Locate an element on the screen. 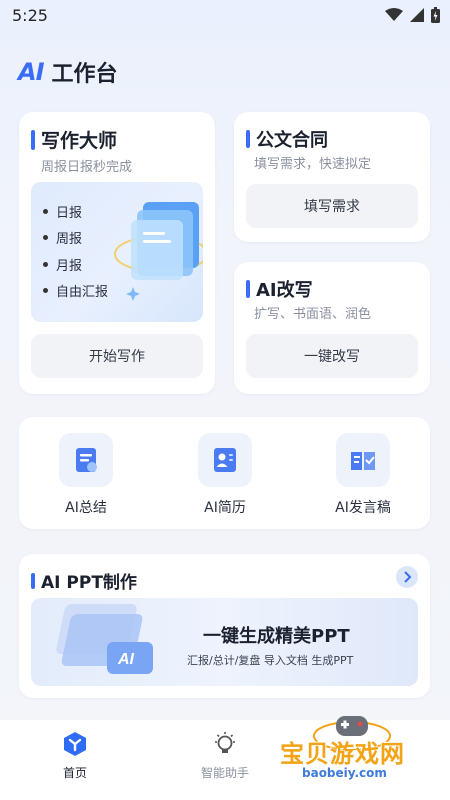 The image size is (450, 800). docs-title: 公文合同 is located at coordinates (287, 139).